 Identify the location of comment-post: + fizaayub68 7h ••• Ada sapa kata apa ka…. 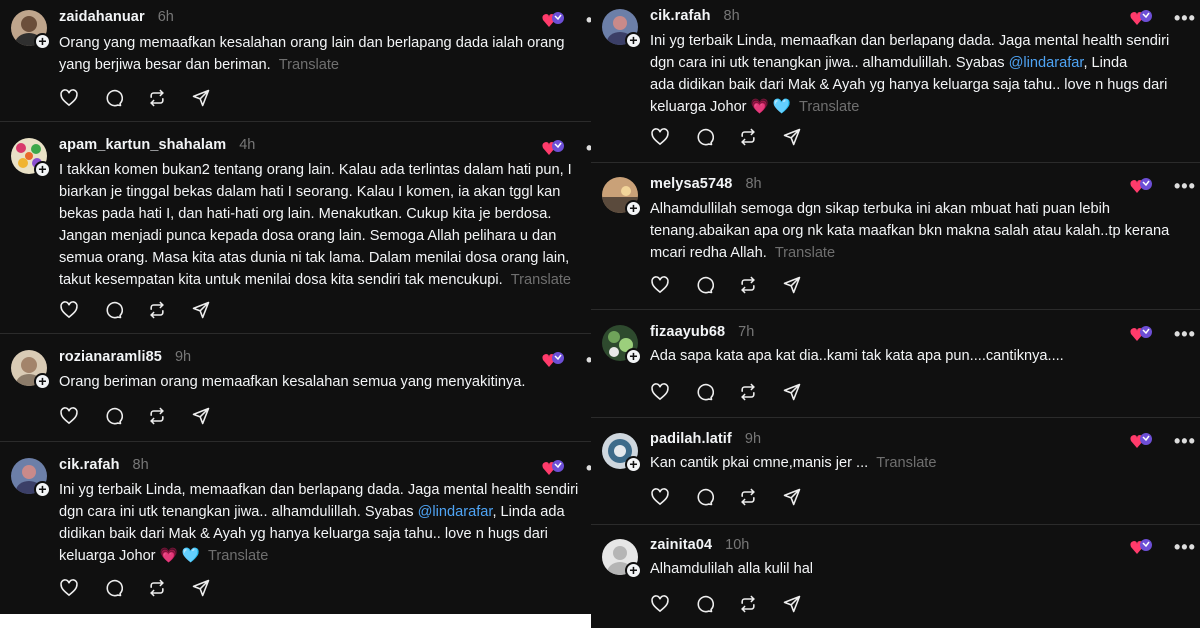
(895, 364).